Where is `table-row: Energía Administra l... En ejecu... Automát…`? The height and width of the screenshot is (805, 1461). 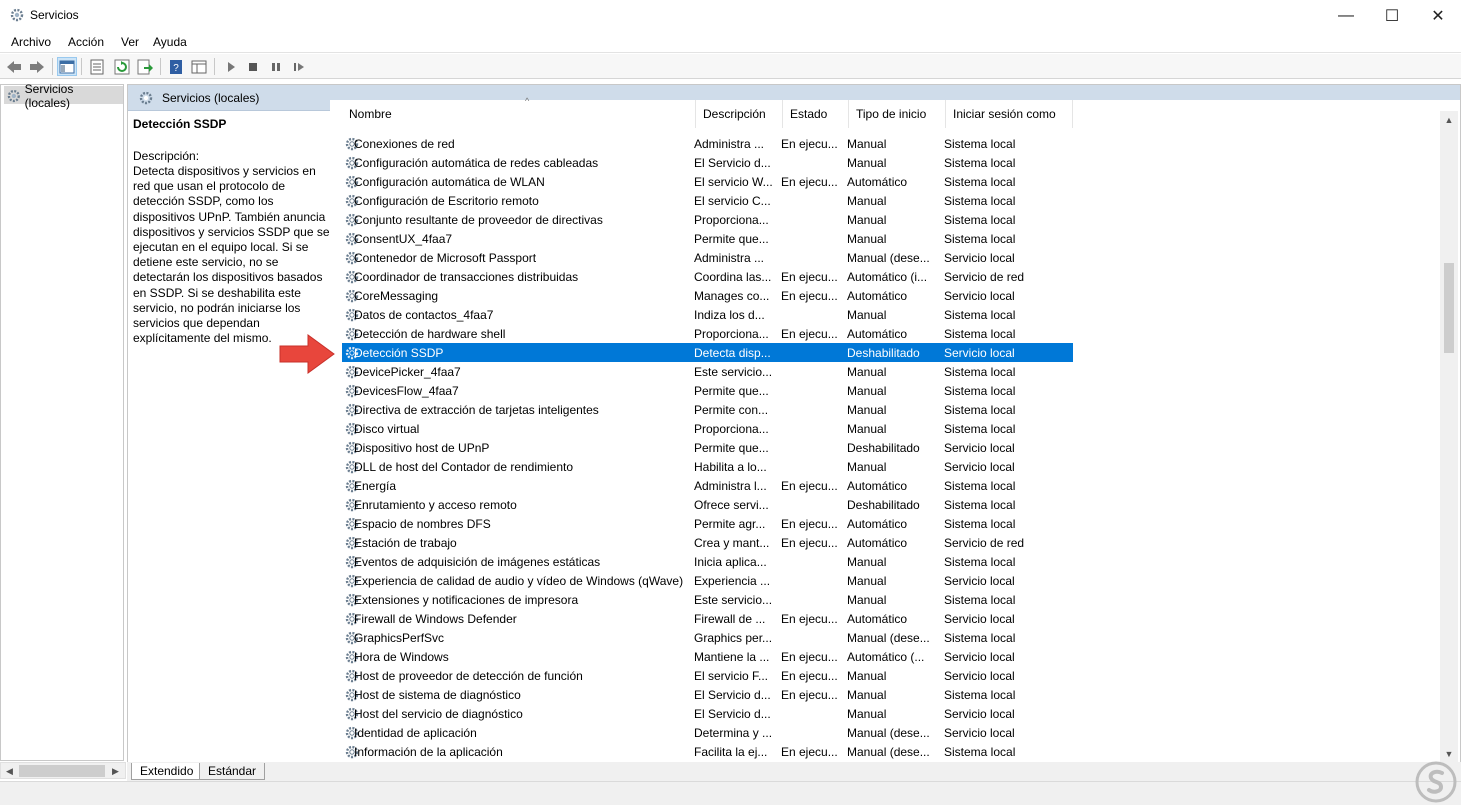
table-row: Energía Administra l... En ejecu... Automát… is located at coordinates (707, 485).